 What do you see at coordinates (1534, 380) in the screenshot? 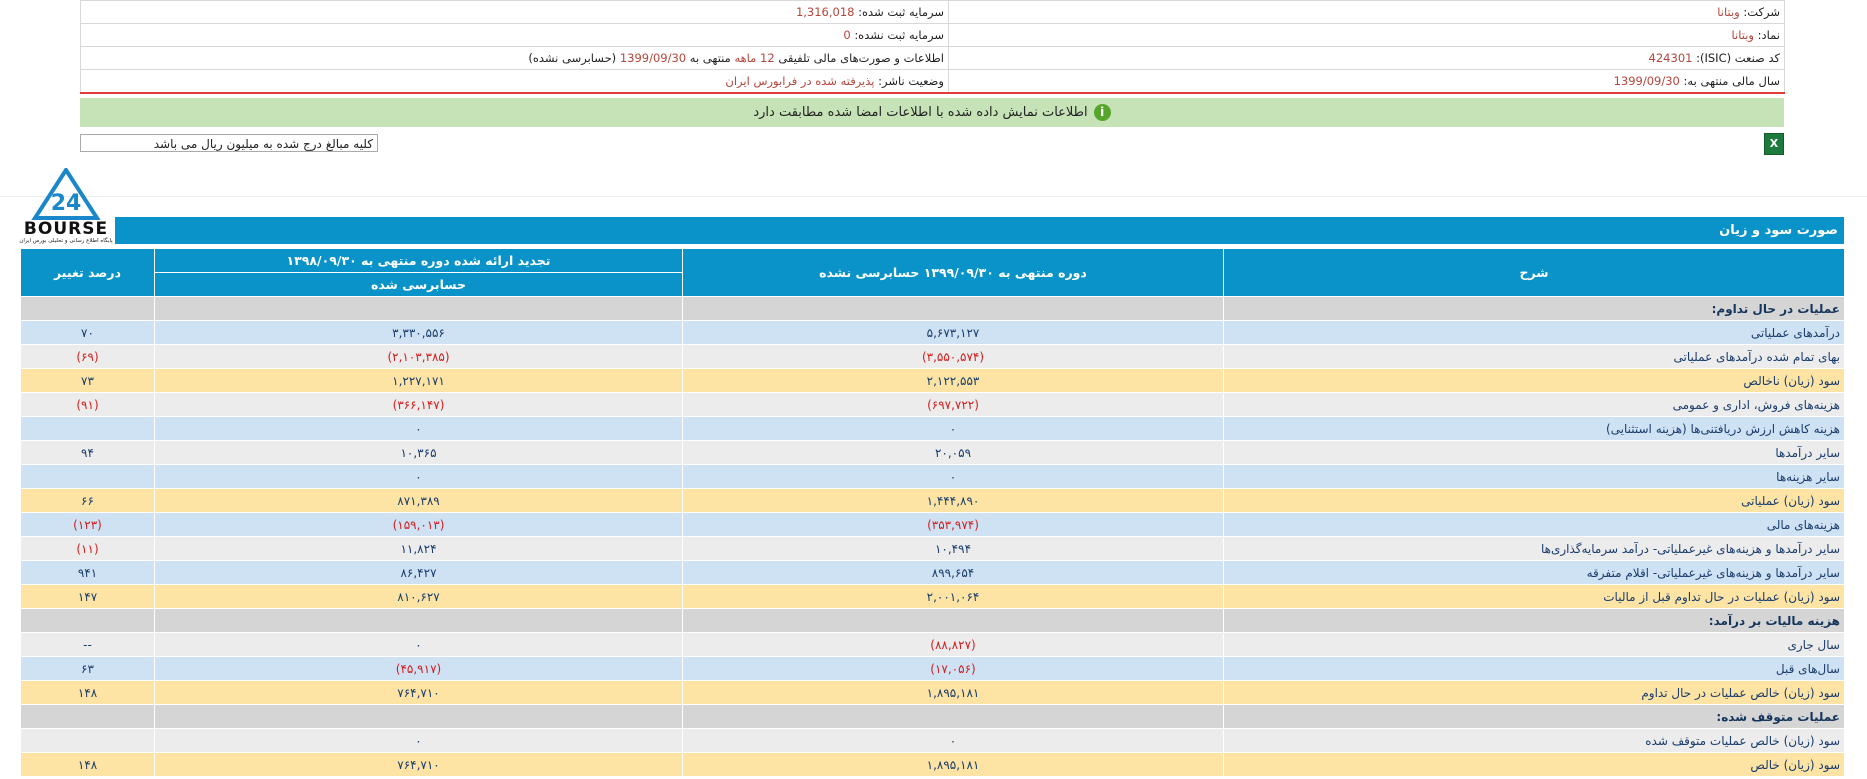
I see `row-label: سود (زیان) ناخالص` at bounding box center [1534, 380].